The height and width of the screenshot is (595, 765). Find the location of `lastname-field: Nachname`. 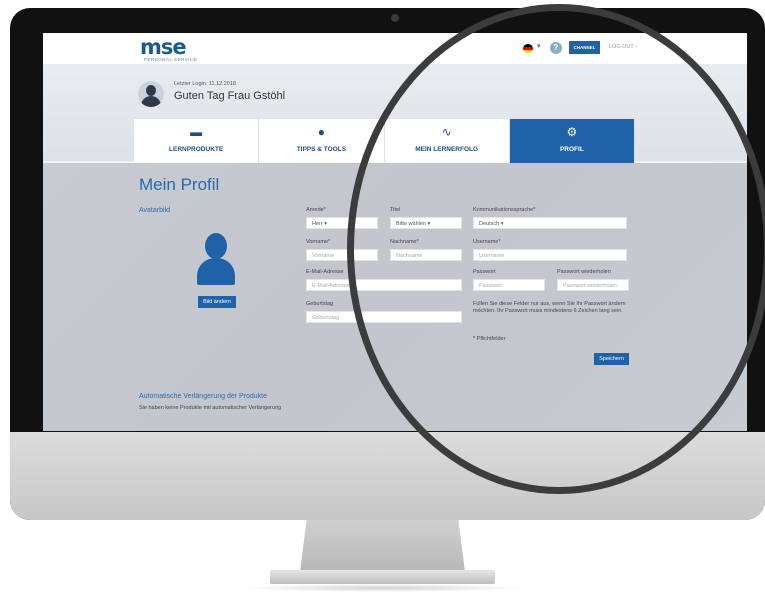

lastname-field: Nachname is located at coordinates (426, 255).